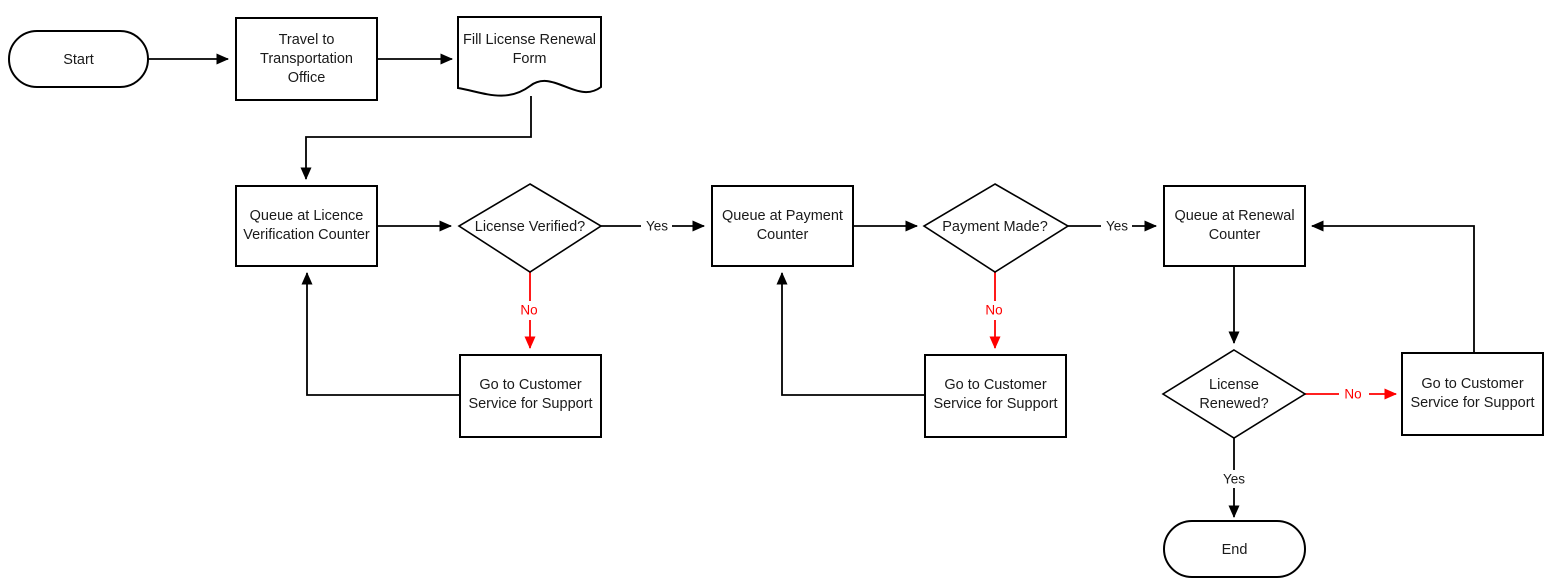 The width and height of the screenshot is (1548, 580). I want to click on edge-label-yes-verified: Yes, so click(657, 226).